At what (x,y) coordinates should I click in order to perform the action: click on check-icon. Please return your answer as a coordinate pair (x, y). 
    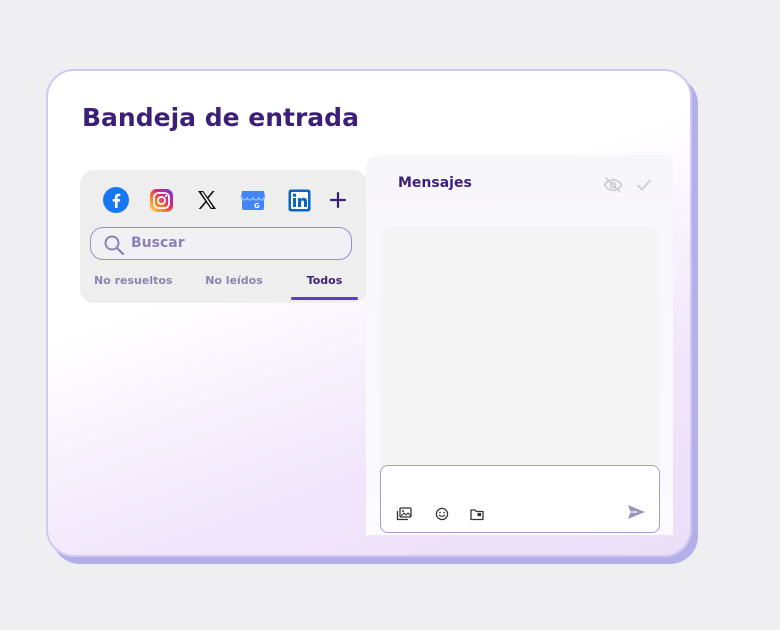
    Looking at the image, I should click on (644, 187).